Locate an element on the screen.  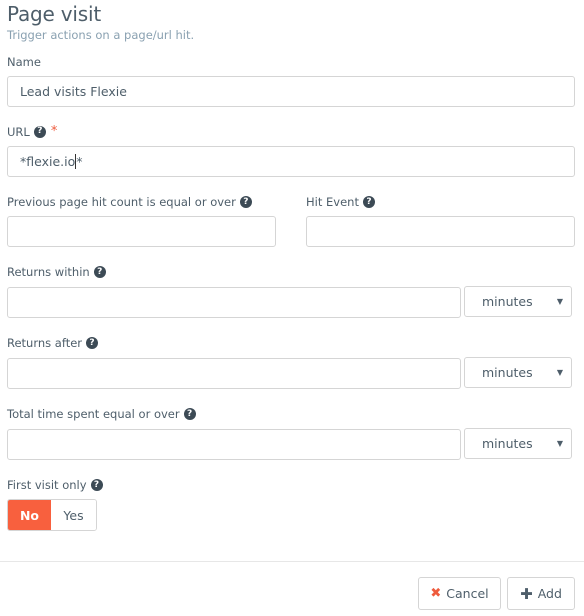
first-visit-label-text: First visit only is located at coordinates (47, 485).